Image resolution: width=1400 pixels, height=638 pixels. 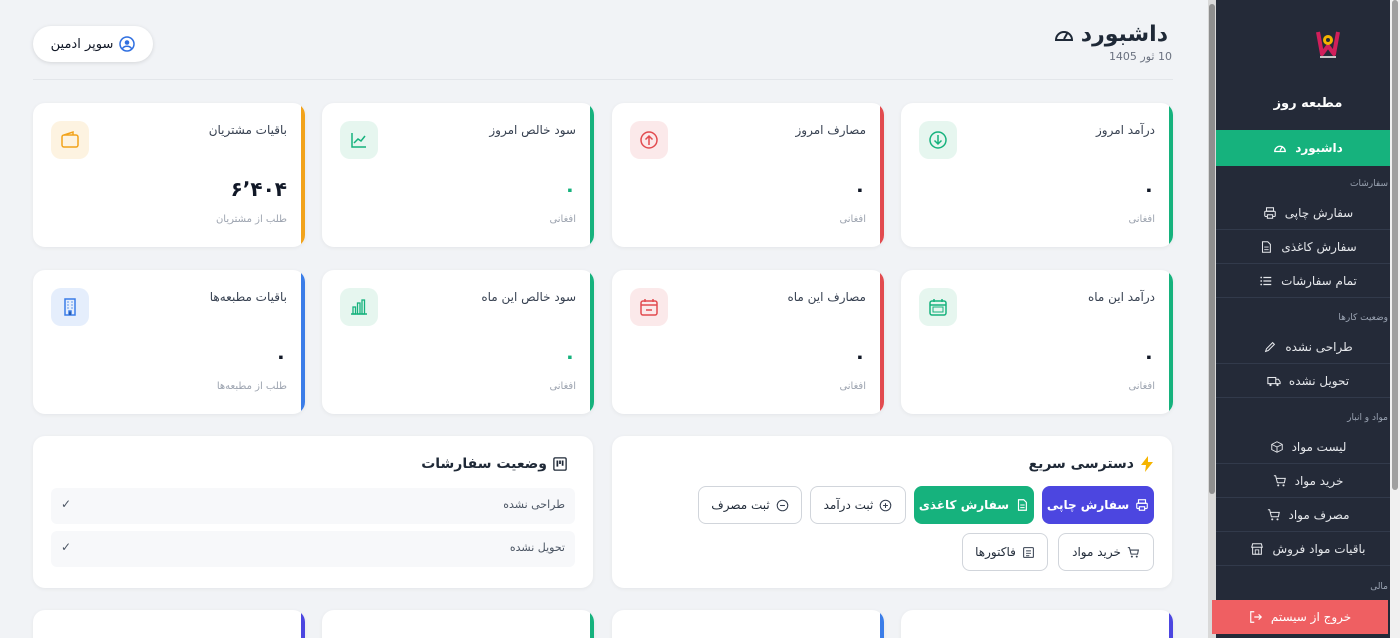 What do you see at coordinates (532, 130) in the screenshot?
I see `card-title: سود خالص امروز` at bounding box center [532, 130].